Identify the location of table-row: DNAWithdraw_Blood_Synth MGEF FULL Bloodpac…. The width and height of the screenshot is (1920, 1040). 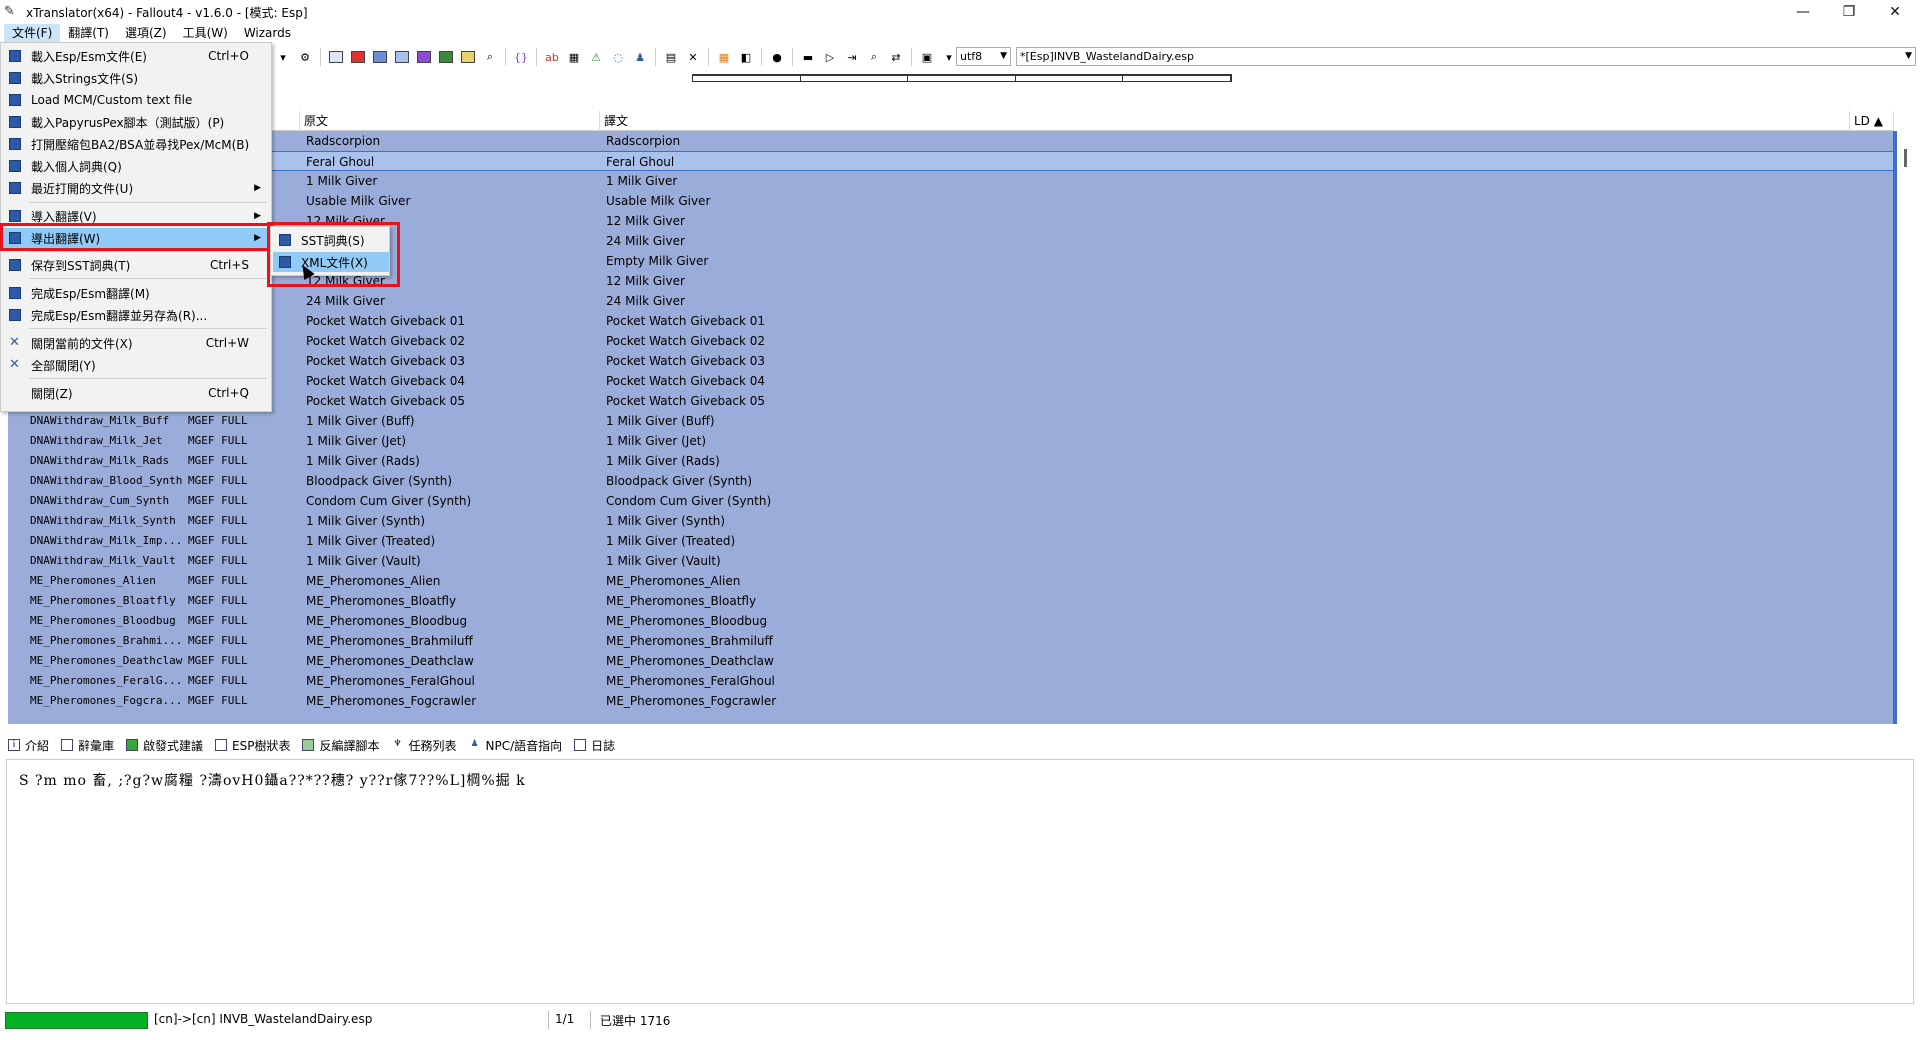
(951, 481).